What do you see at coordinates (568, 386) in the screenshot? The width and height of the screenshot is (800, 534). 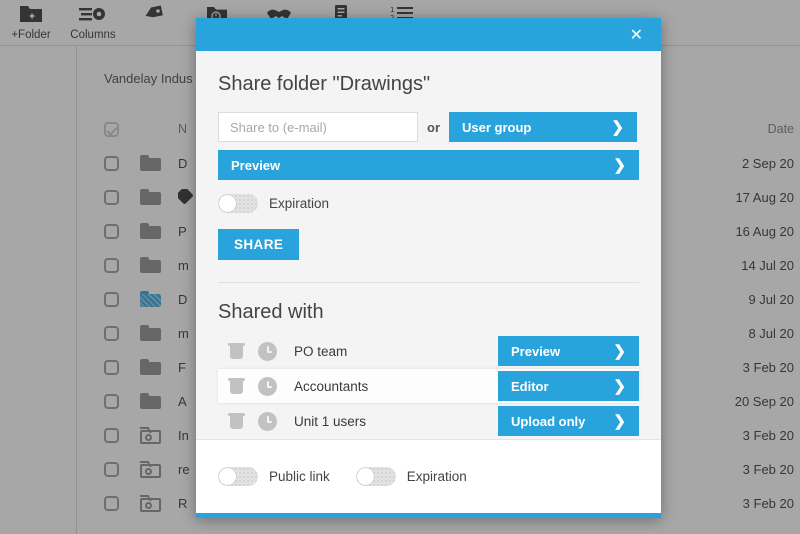 I see `permission-button: Editor ❯` at bounding box center [568, 386].